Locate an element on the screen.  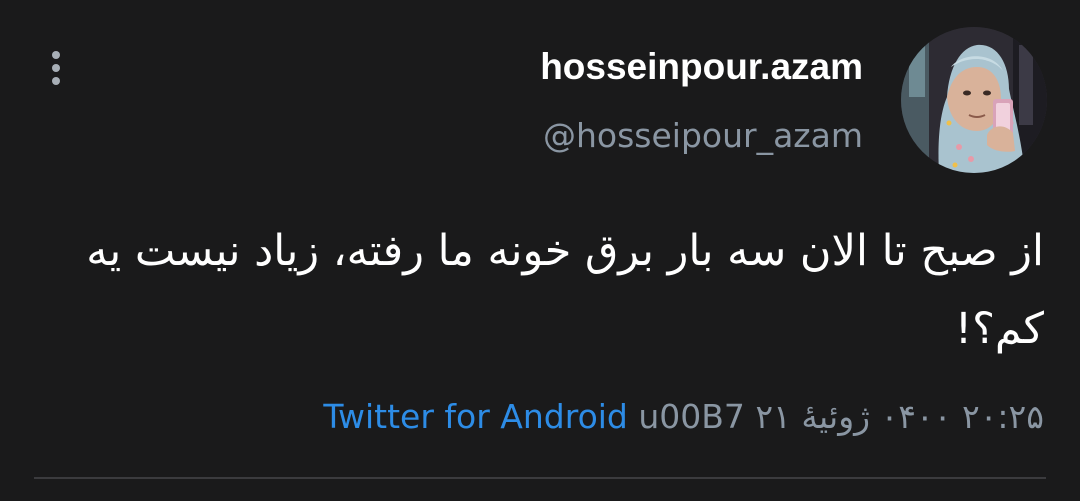
display-name: hosseinpour.azam is located at coordinates (701, 67).